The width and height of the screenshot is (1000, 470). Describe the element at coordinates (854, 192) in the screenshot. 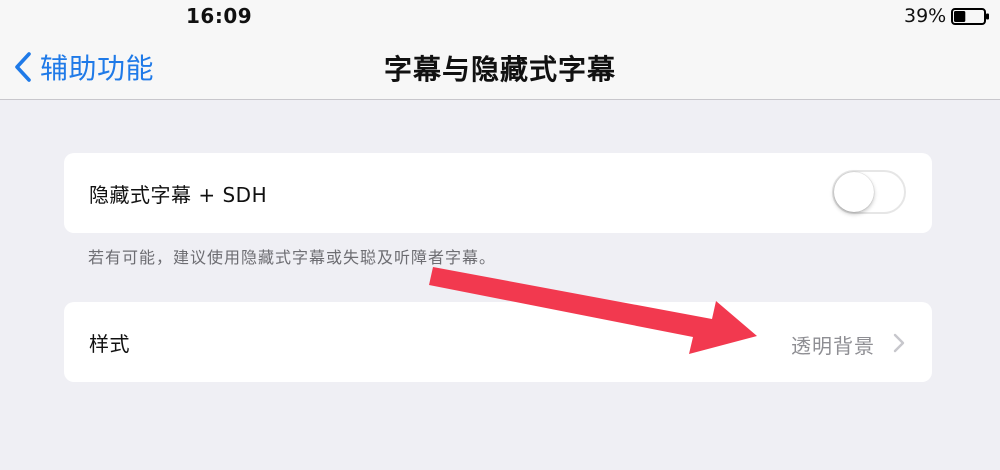

I see `toggle-knob` at that location.